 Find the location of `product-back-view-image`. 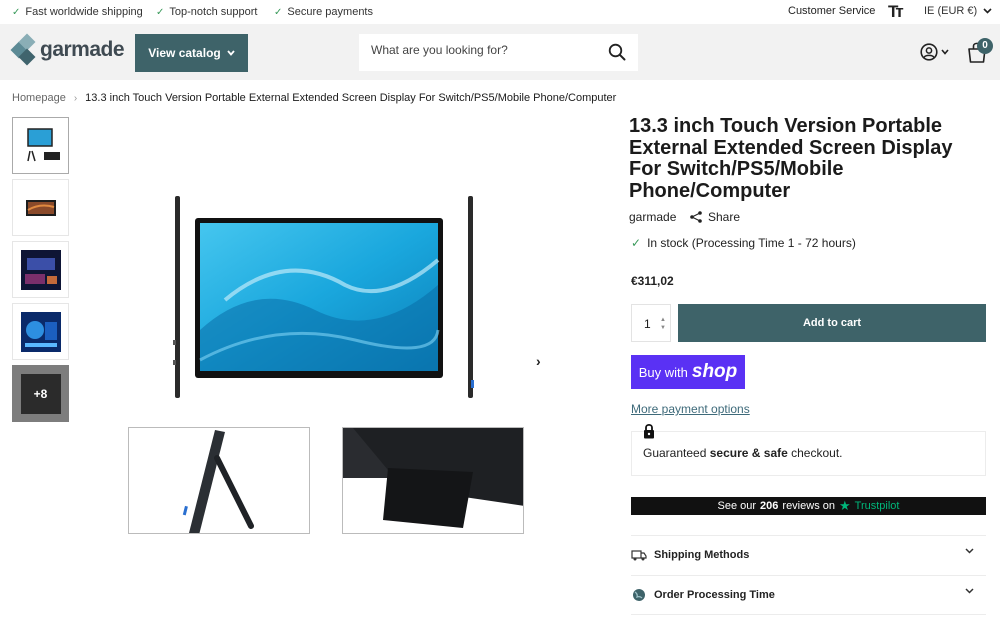

product-back-view-image is located at coordinates (433, 480).